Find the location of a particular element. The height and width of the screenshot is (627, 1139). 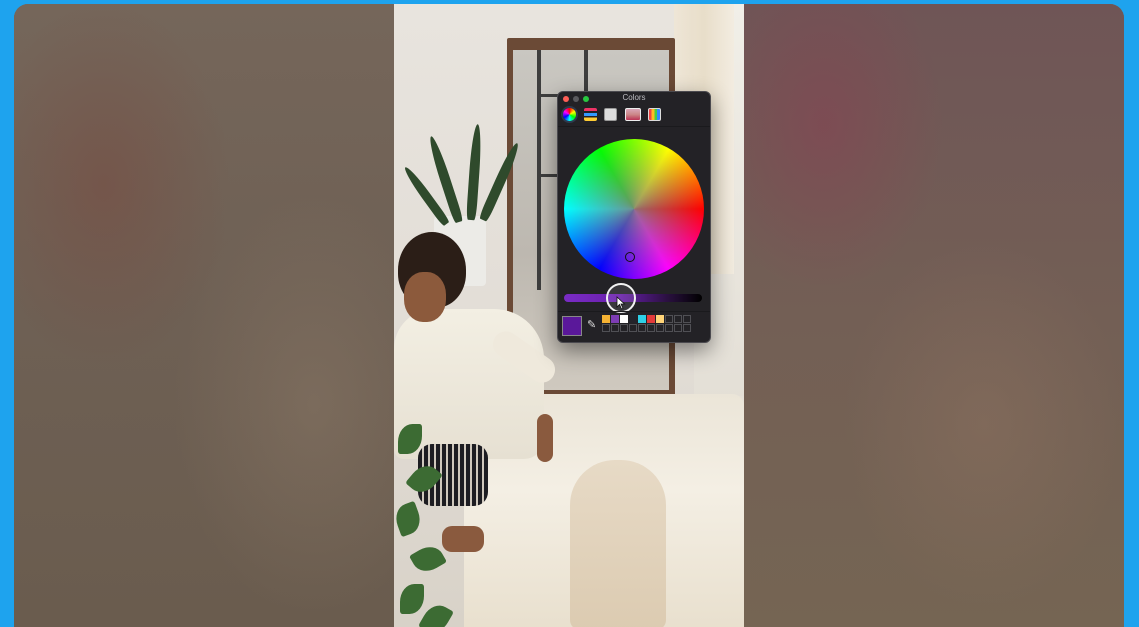

eyedropper-icon: ✎ is located at coordinates (591, 324).